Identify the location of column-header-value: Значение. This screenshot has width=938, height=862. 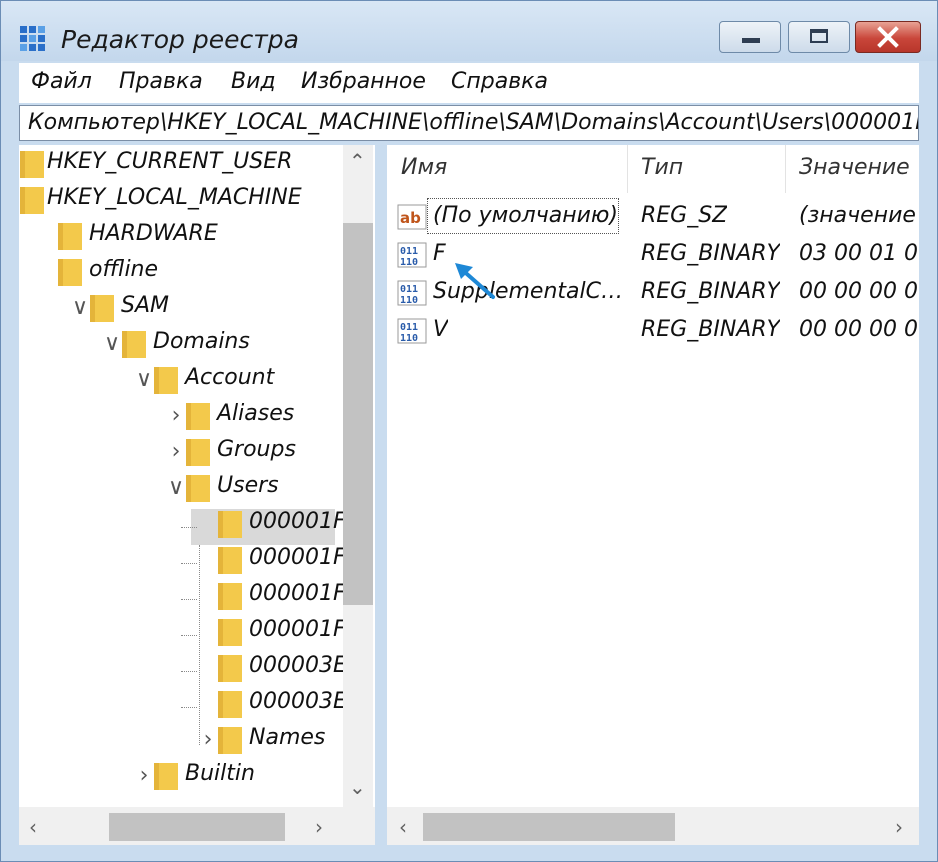
(854, 167).